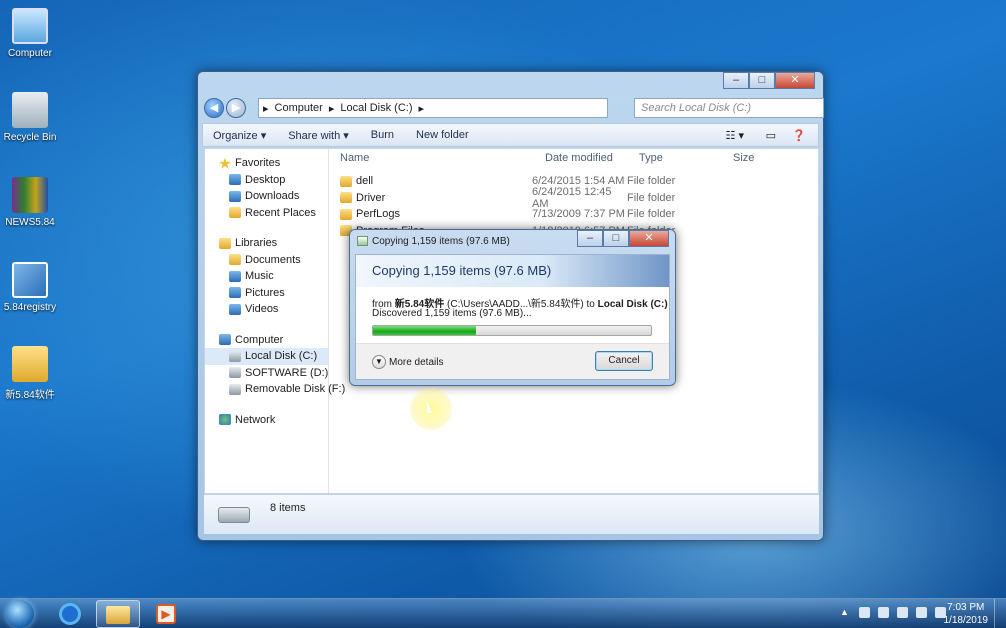 This screenshot has height=628, width=1006. Describe the element at coordinates (235, 309) in the screenshot. I see `videos-icon` at that location.